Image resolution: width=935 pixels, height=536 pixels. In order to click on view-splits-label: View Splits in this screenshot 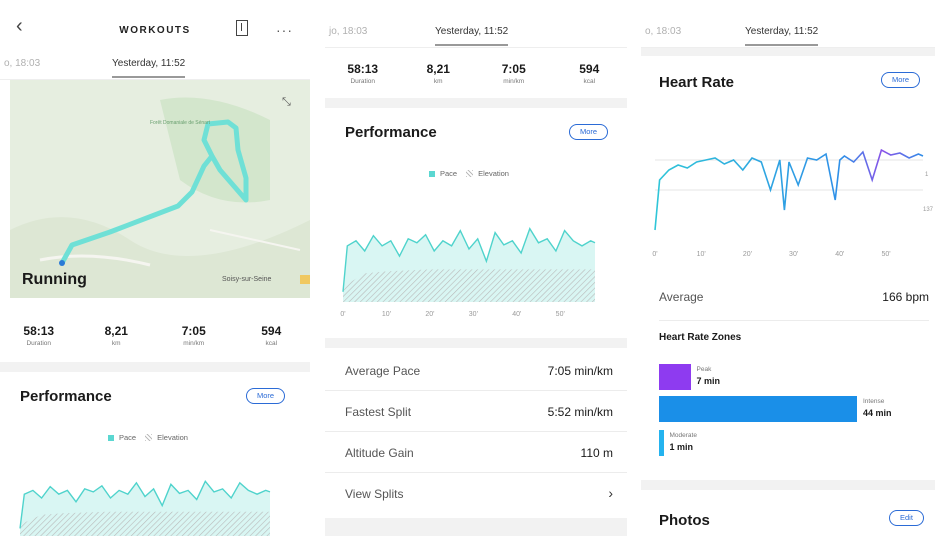, I will do `click(374, 494)`.